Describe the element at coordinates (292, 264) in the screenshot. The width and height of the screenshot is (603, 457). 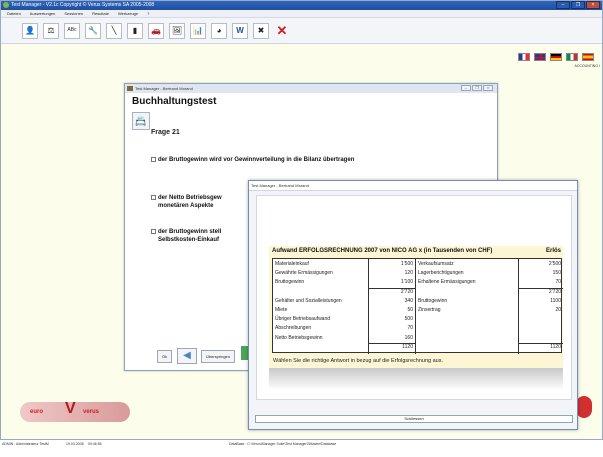
I see `expense-label: Materialeinkauf` at that location.